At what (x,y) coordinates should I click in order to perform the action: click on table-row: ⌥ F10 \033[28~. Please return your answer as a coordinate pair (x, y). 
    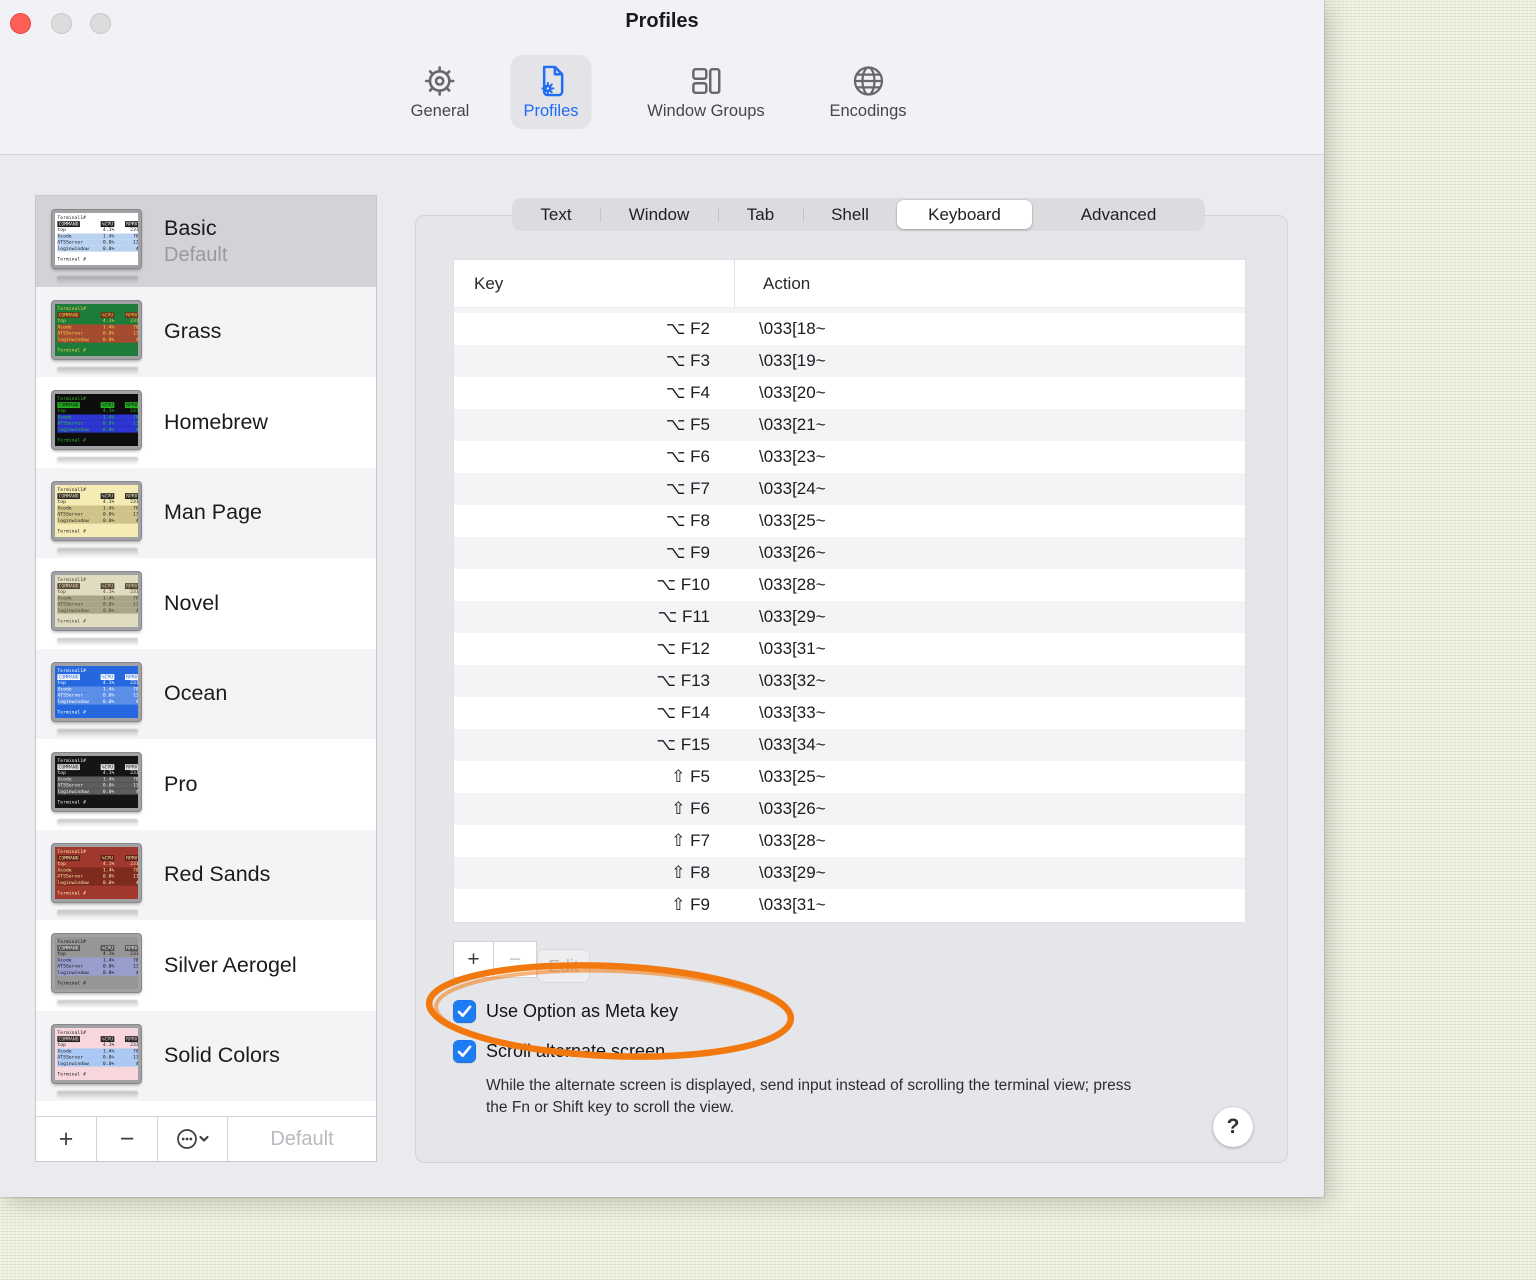
    Looking at the image, I should click on (849, 585).